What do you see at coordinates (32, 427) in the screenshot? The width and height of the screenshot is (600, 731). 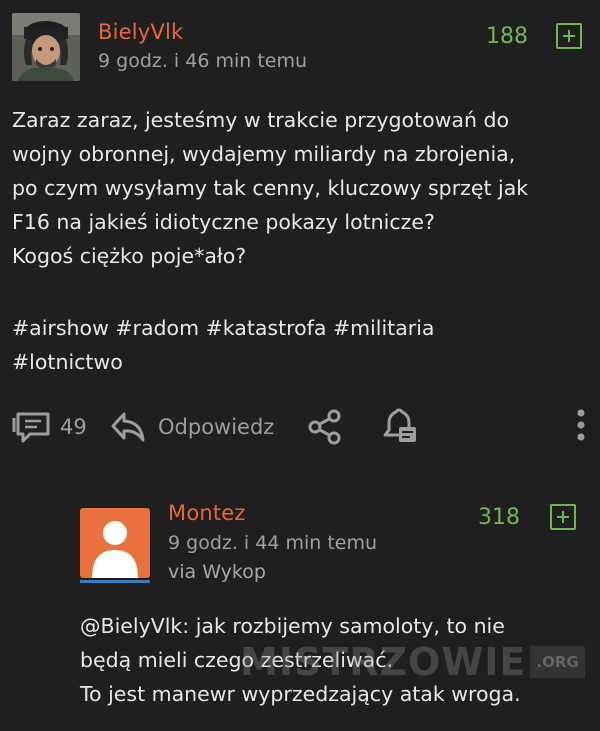 I see `comment-icon` at bounding box center [32, 427].